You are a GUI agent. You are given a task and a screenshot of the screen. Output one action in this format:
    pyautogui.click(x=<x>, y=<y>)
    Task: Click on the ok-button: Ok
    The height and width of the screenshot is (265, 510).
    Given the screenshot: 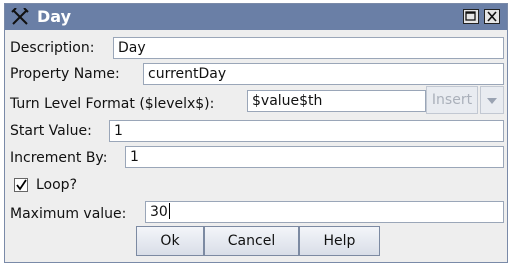 What is the action you would take?
    pyautogui.click(x=170, y=241)
    